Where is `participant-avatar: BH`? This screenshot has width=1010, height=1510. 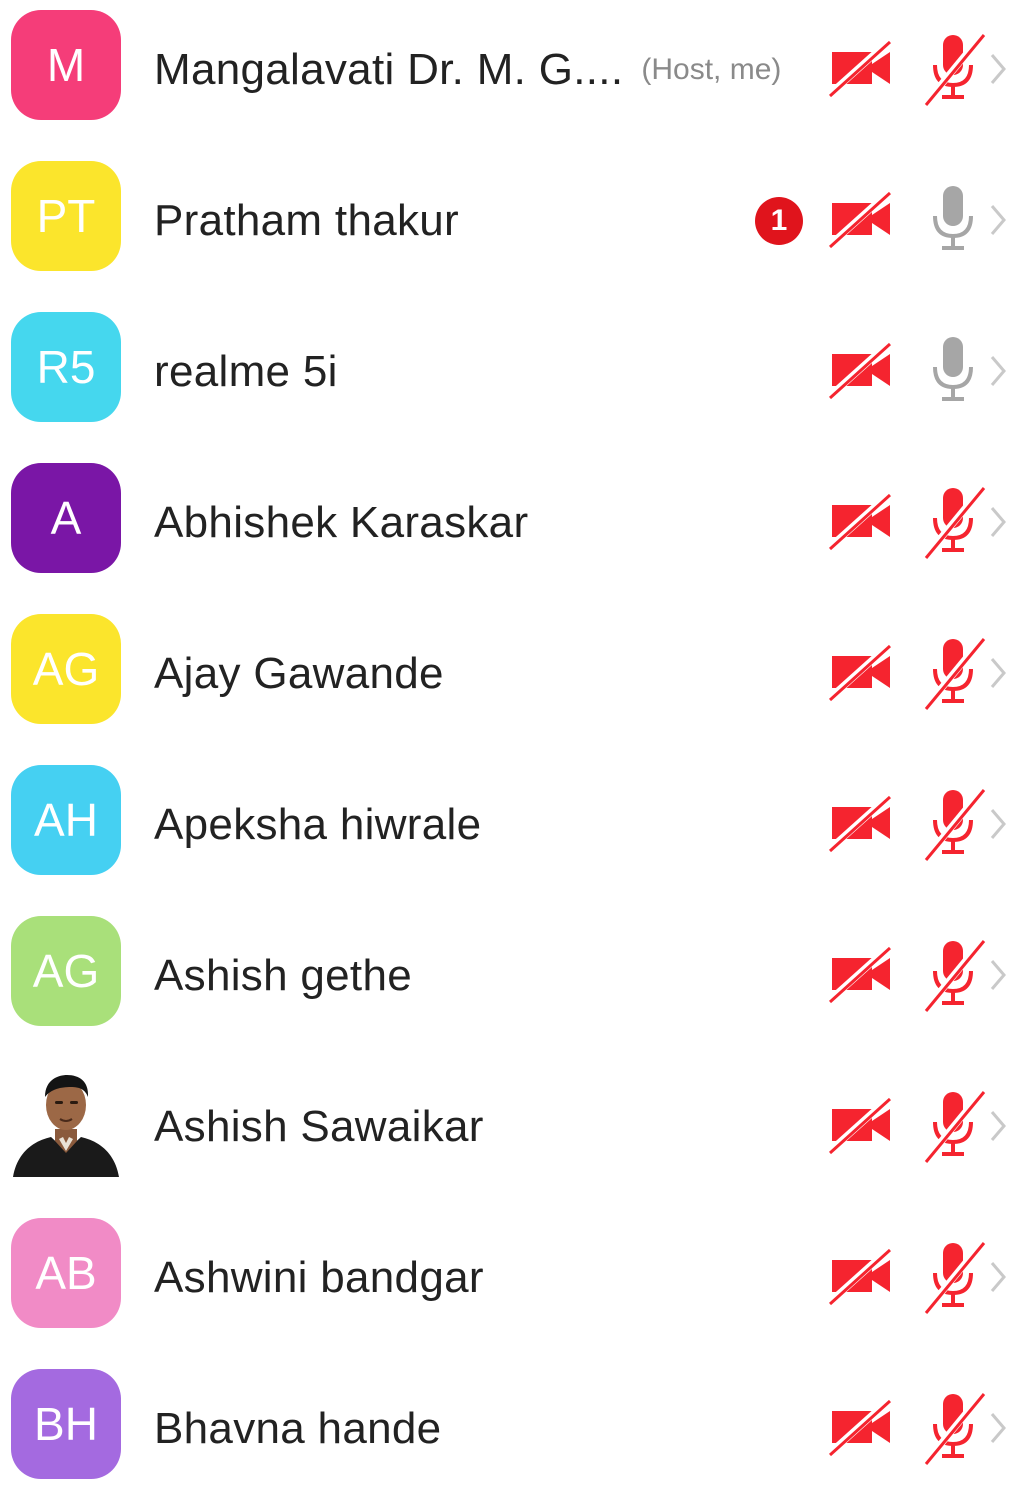
participant-avatar: BH is located at coordinates (66, 1424).